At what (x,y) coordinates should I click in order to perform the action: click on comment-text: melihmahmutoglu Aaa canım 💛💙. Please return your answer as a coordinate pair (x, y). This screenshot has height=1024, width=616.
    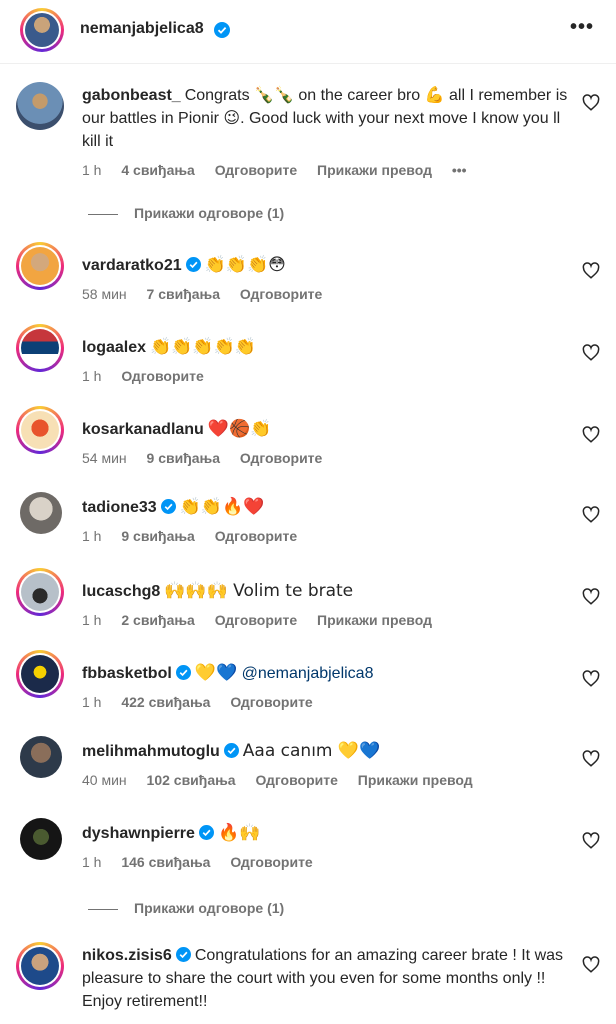
    Looking at the image, I should click on (326, 751).